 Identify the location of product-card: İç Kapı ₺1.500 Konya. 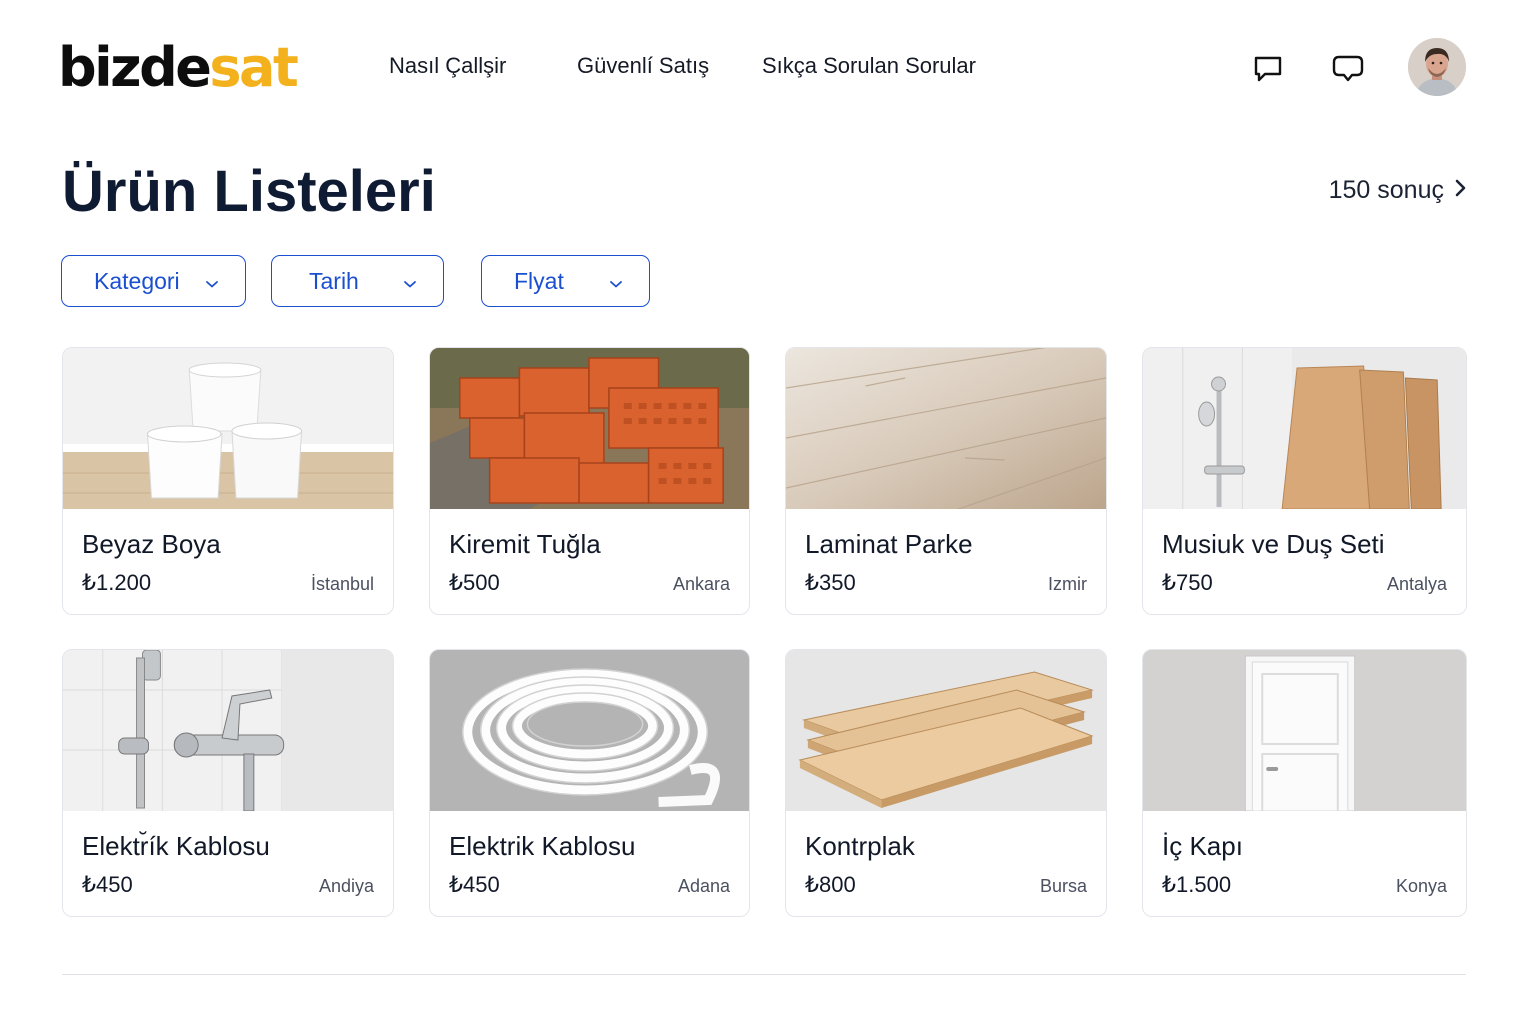
(1304, 783).